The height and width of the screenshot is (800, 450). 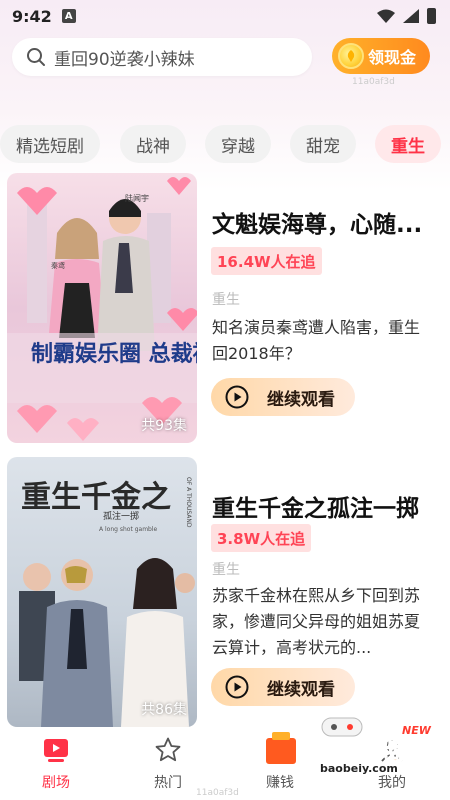 I want to click on tab-time-travel: 穿越, so click(x=238, y=144).